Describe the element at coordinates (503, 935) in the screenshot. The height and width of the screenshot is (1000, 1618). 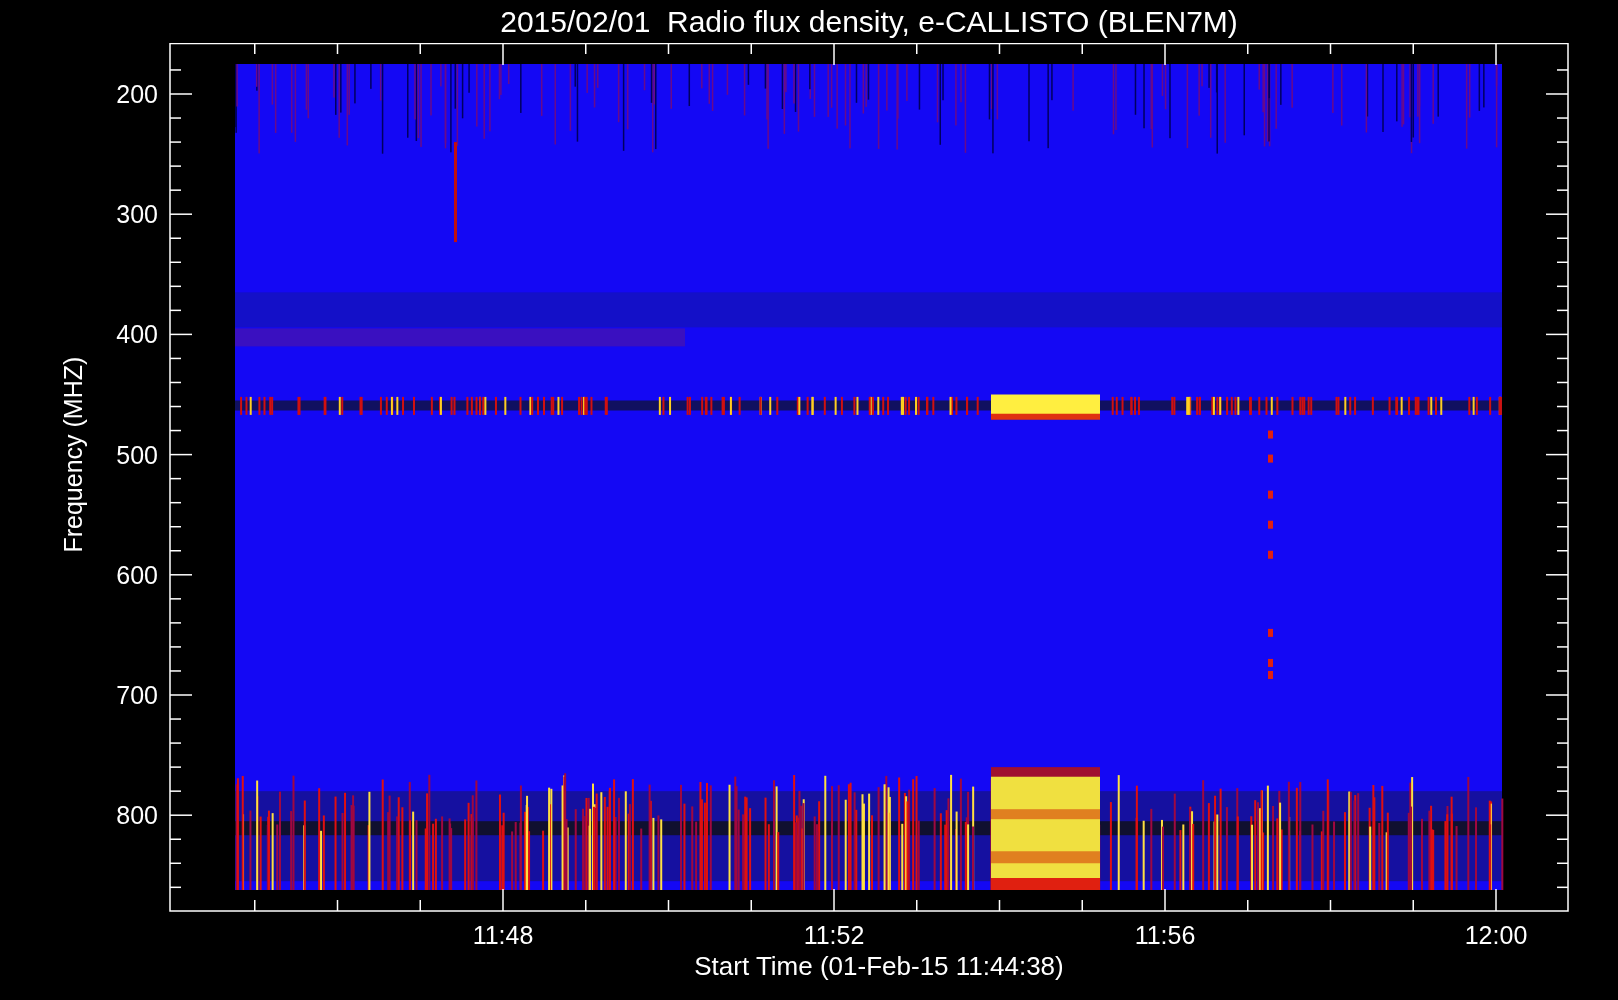
I see `tick-label: 11:48` at that location.